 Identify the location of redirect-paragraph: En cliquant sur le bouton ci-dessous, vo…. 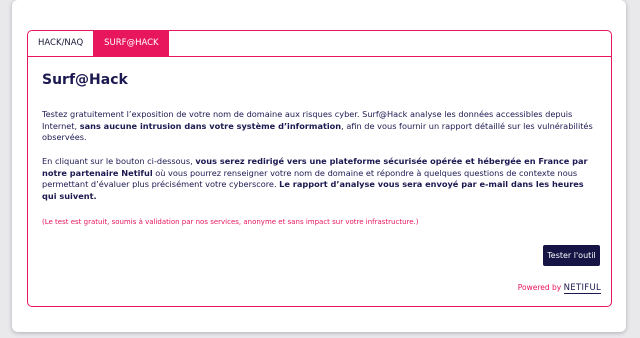
(319, 179).